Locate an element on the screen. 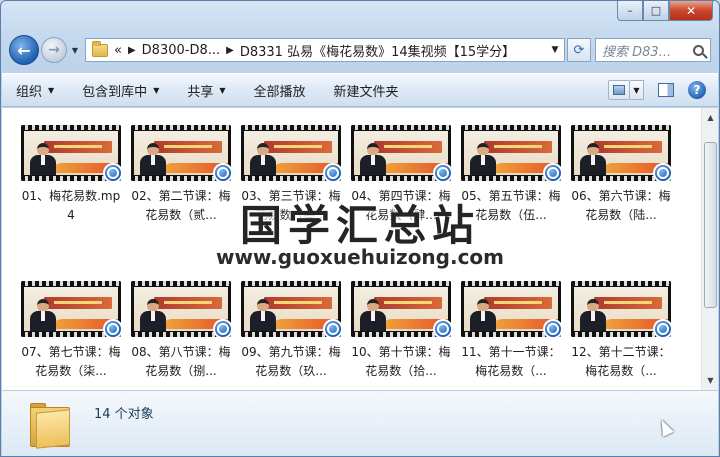  close-icon: ✕ is located at coordinates (691, 11).